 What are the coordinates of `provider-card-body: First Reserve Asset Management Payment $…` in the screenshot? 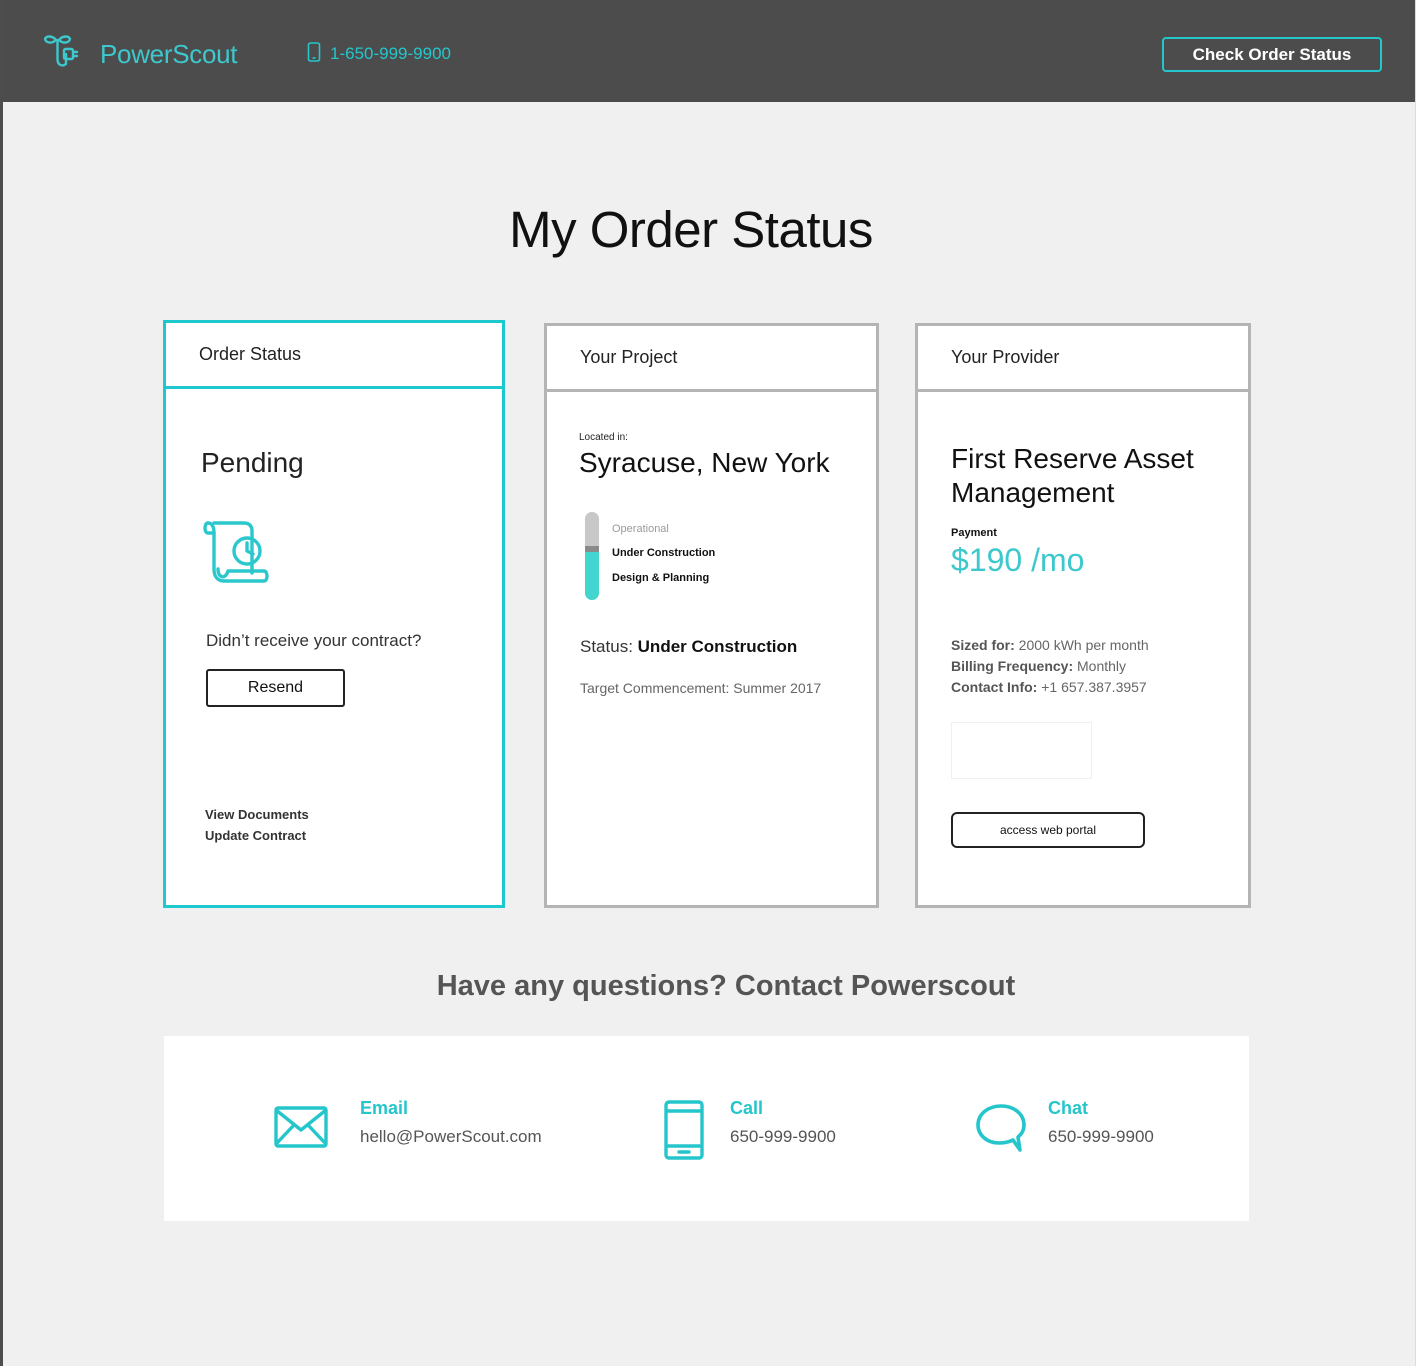 It's located at (1083, 648).